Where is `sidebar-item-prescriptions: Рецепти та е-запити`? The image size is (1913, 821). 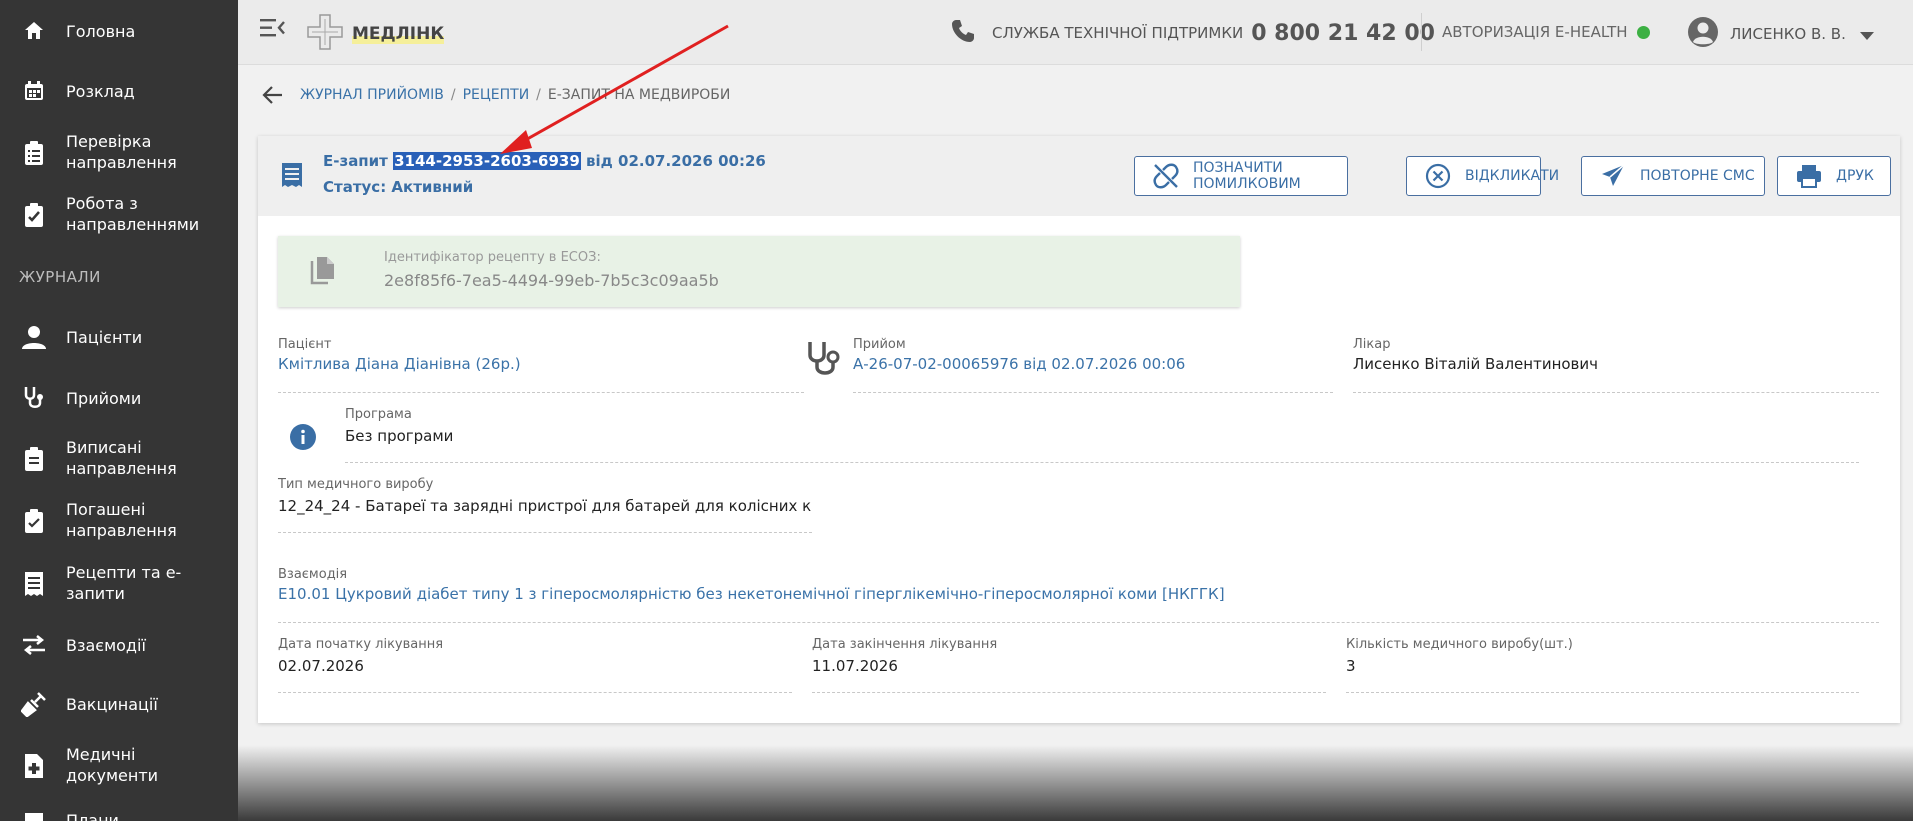 sidebar-item-prescriptions: Рецепти та е-запити is located at coordinates (119, 584).